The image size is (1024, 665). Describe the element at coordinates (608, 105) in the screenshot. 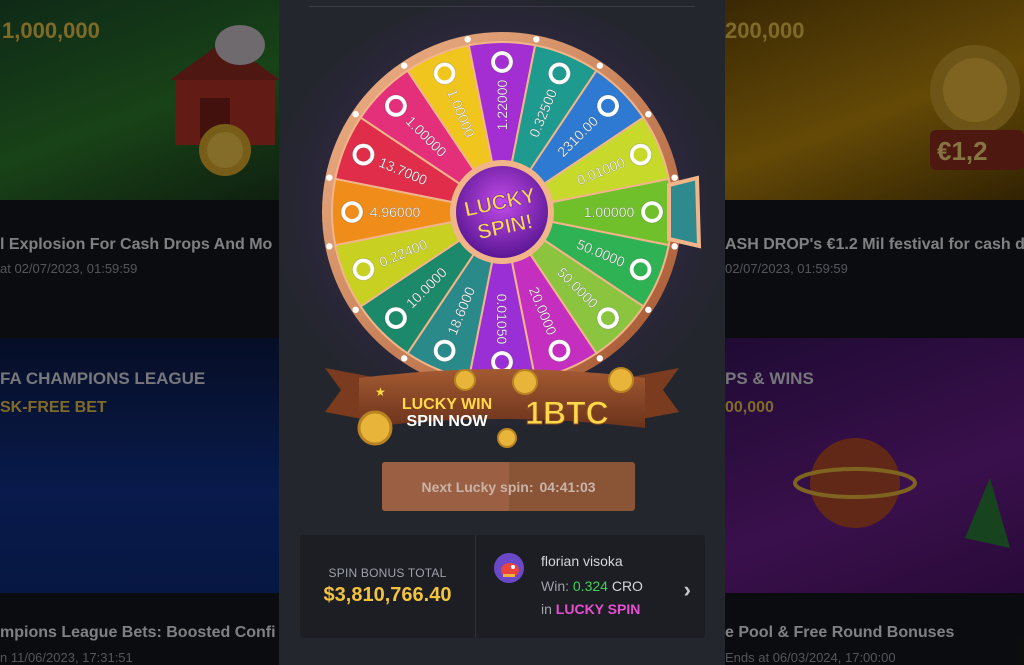

I see `shiba-icon-mark` at that location.